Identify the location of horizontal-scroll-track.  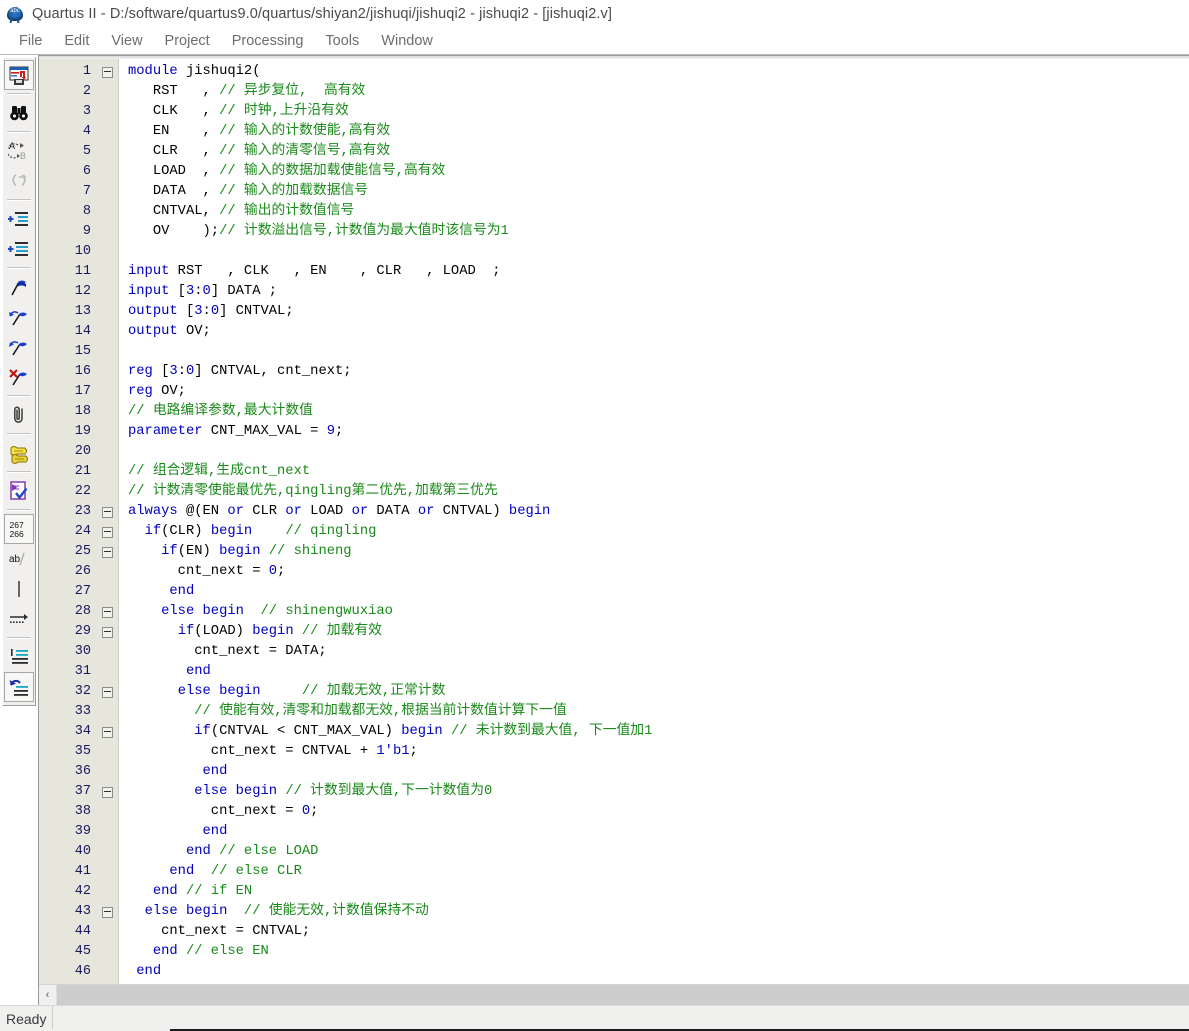
(623, 995).